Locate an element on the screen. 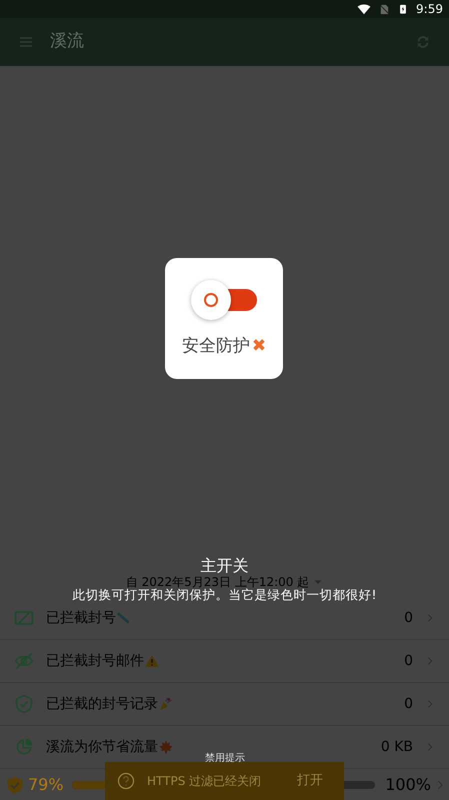 This screenshot has height=800, width=449. warning-icon is located at coordinates (152, 661).